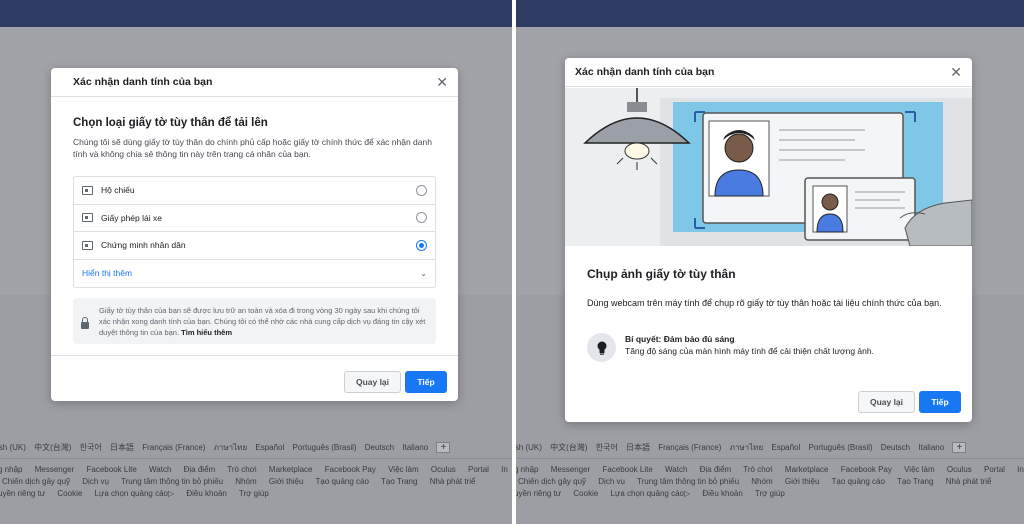 This screenshot has height=524, width=1024. Describe the element at coordinates (254, 246) in the screenshot. I see `option-national-id: Chứng minh nhân dân` at that location.